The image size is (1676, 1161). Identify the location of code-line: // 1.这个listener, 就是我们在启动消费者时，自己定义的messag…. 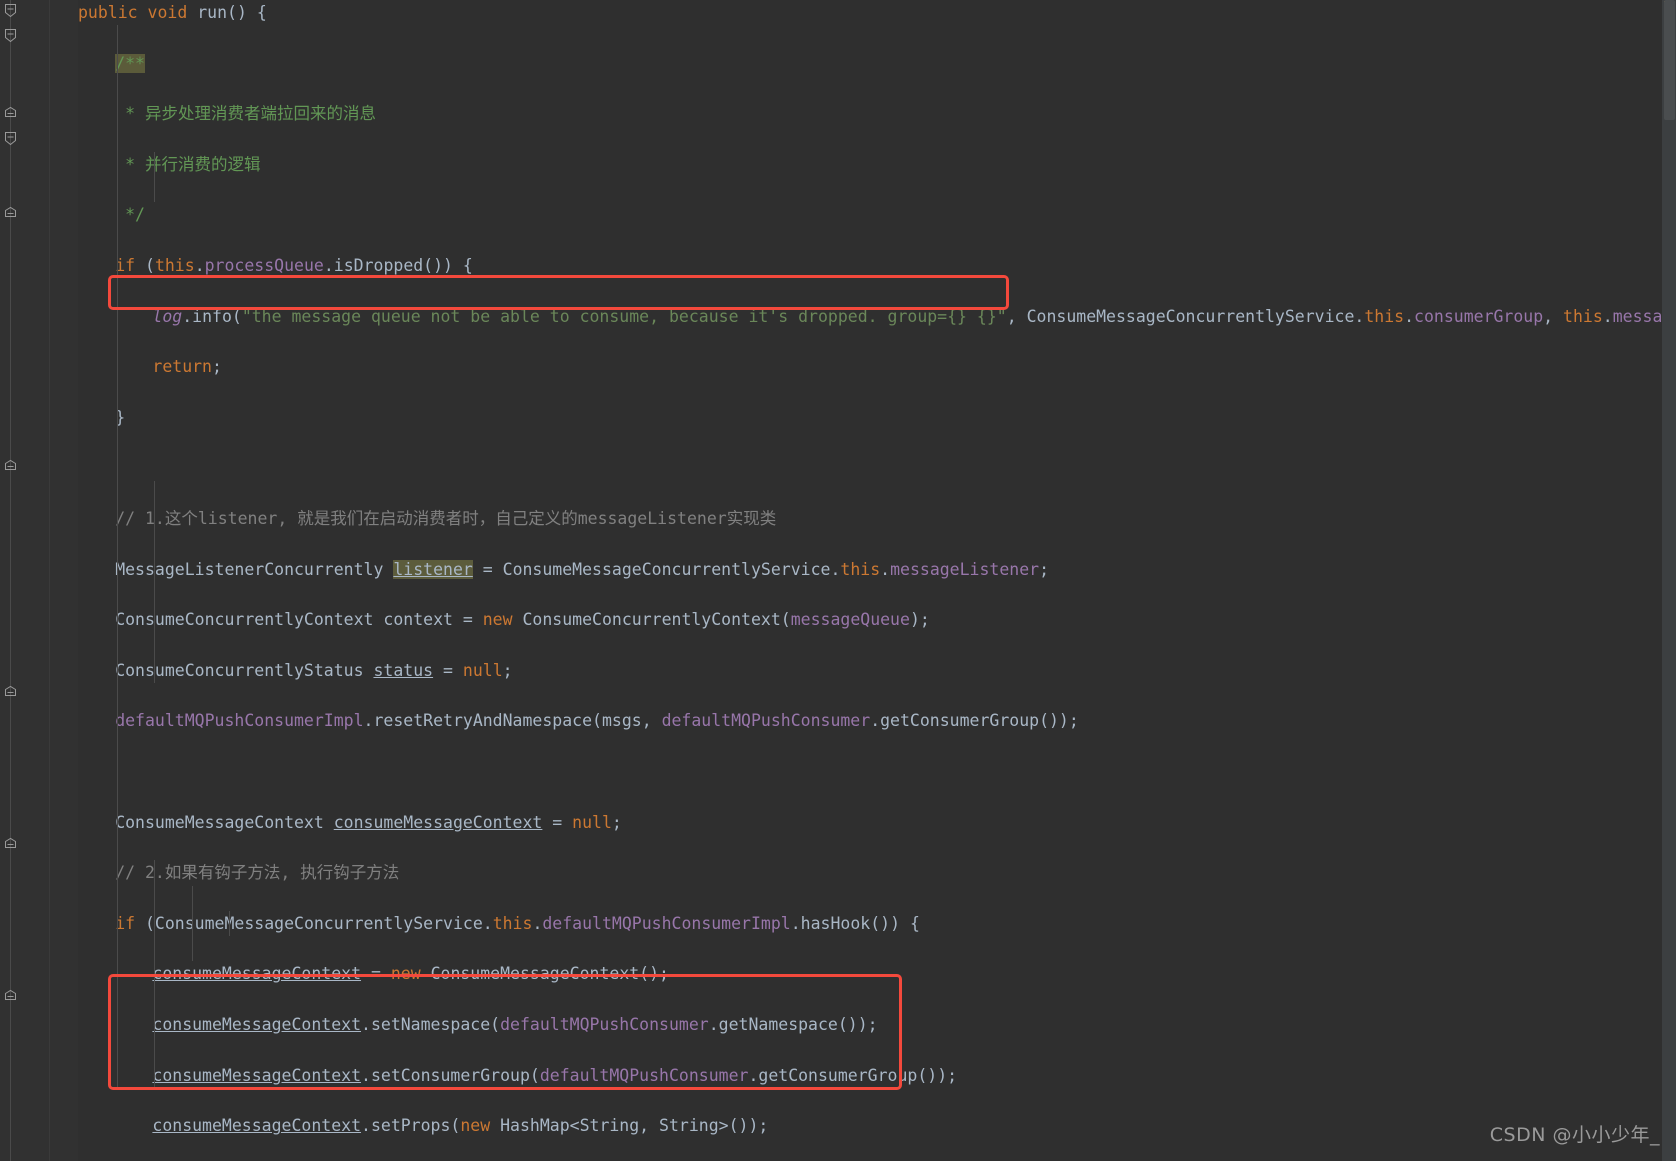
(870, 518).